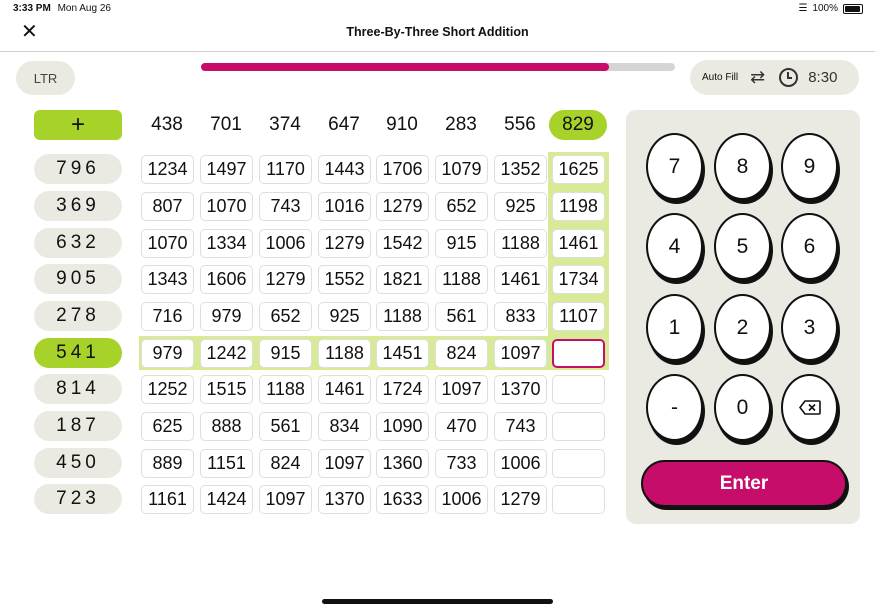 The height and width of the screenshot is (610, 875). What do you see at coordinates (757, 77) in the screenshot?
I see `swap-arrows-icon: ⇄` at bounding box center [757, 77].